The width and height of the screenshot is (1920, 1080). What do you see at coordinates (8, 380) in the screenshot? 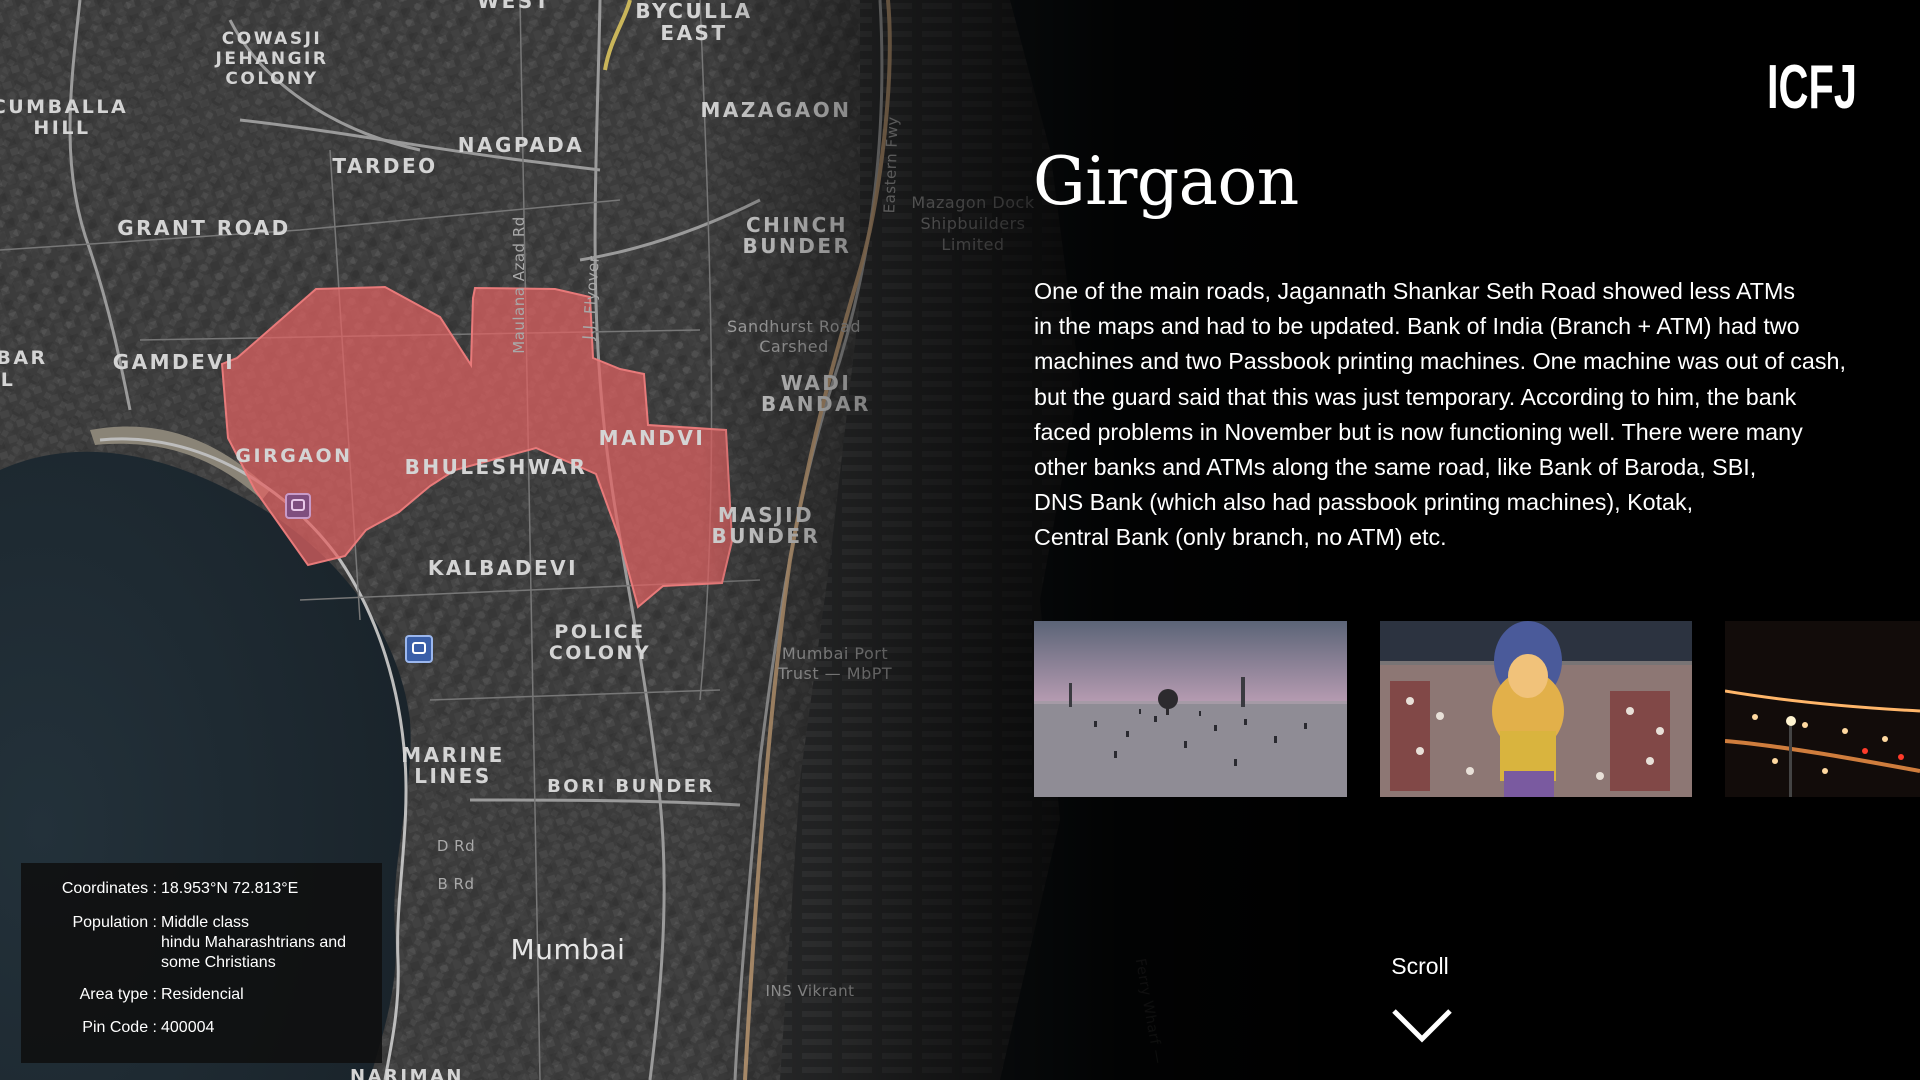
I see `label-bar-l: L` at bounding box center [8, 380].